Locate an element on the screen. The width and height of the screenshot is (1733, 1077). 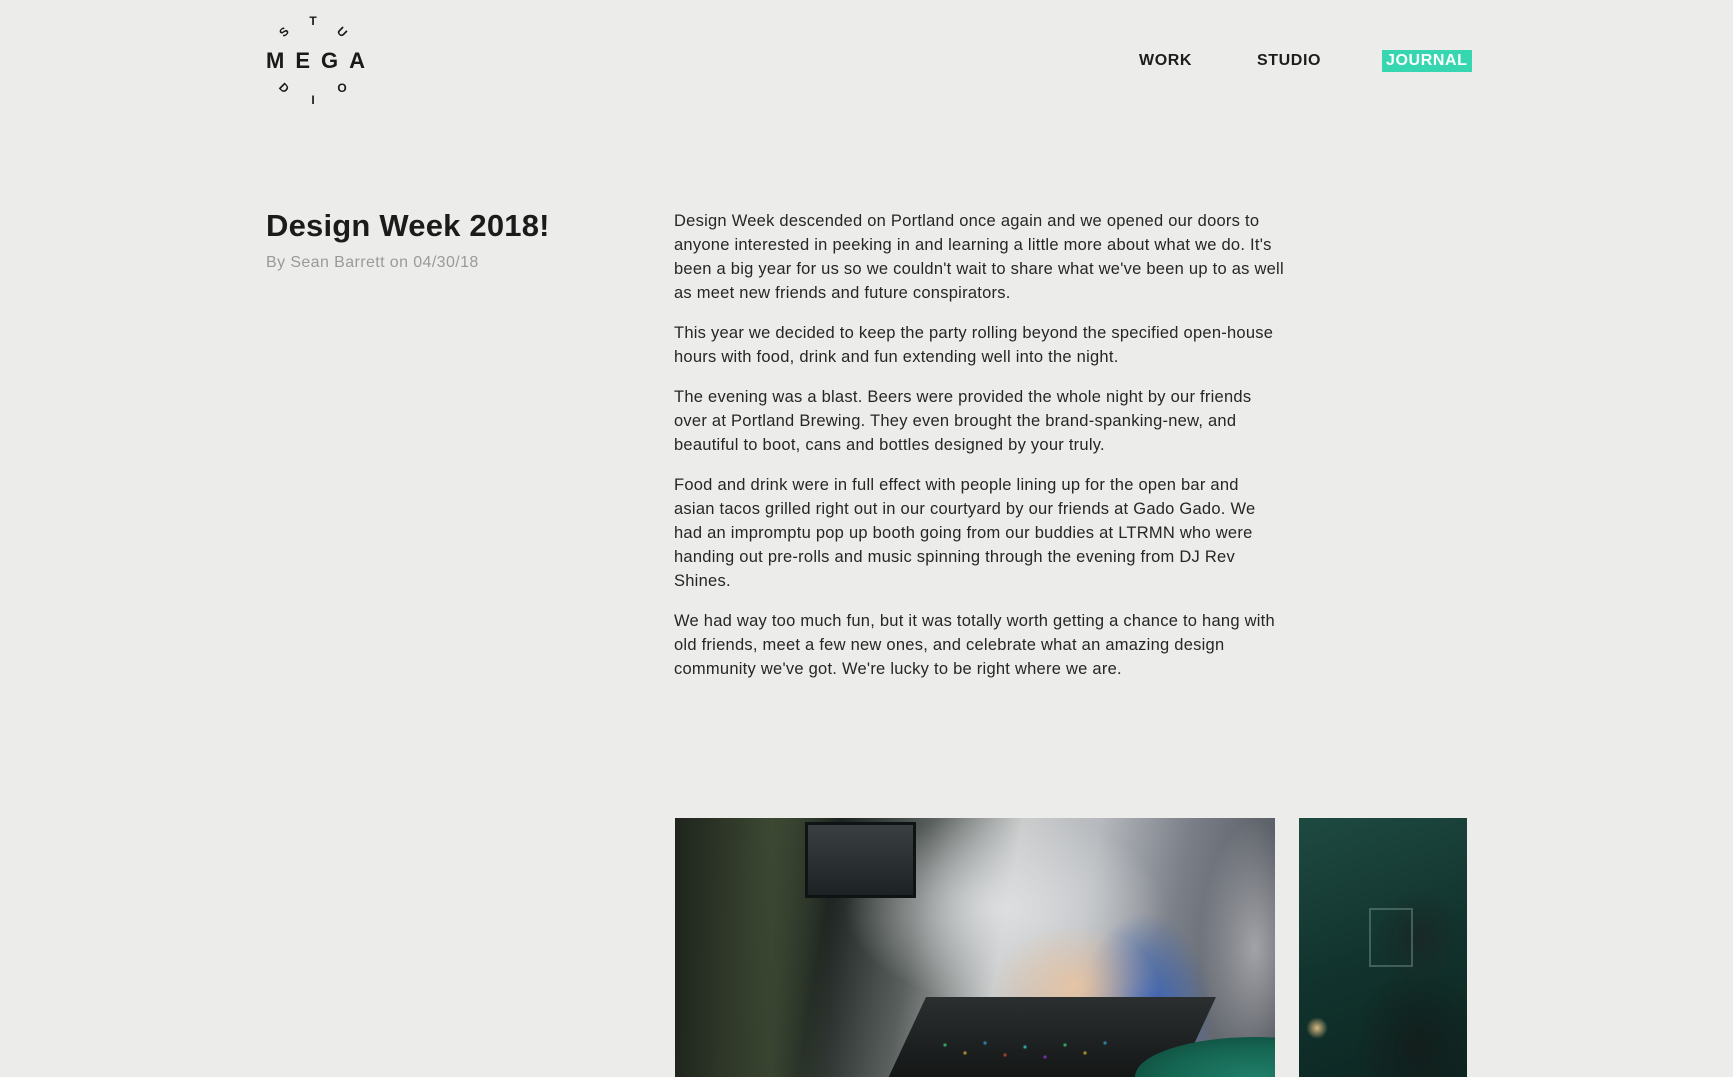
logo-letter: U is located at coordinates (342, 32).